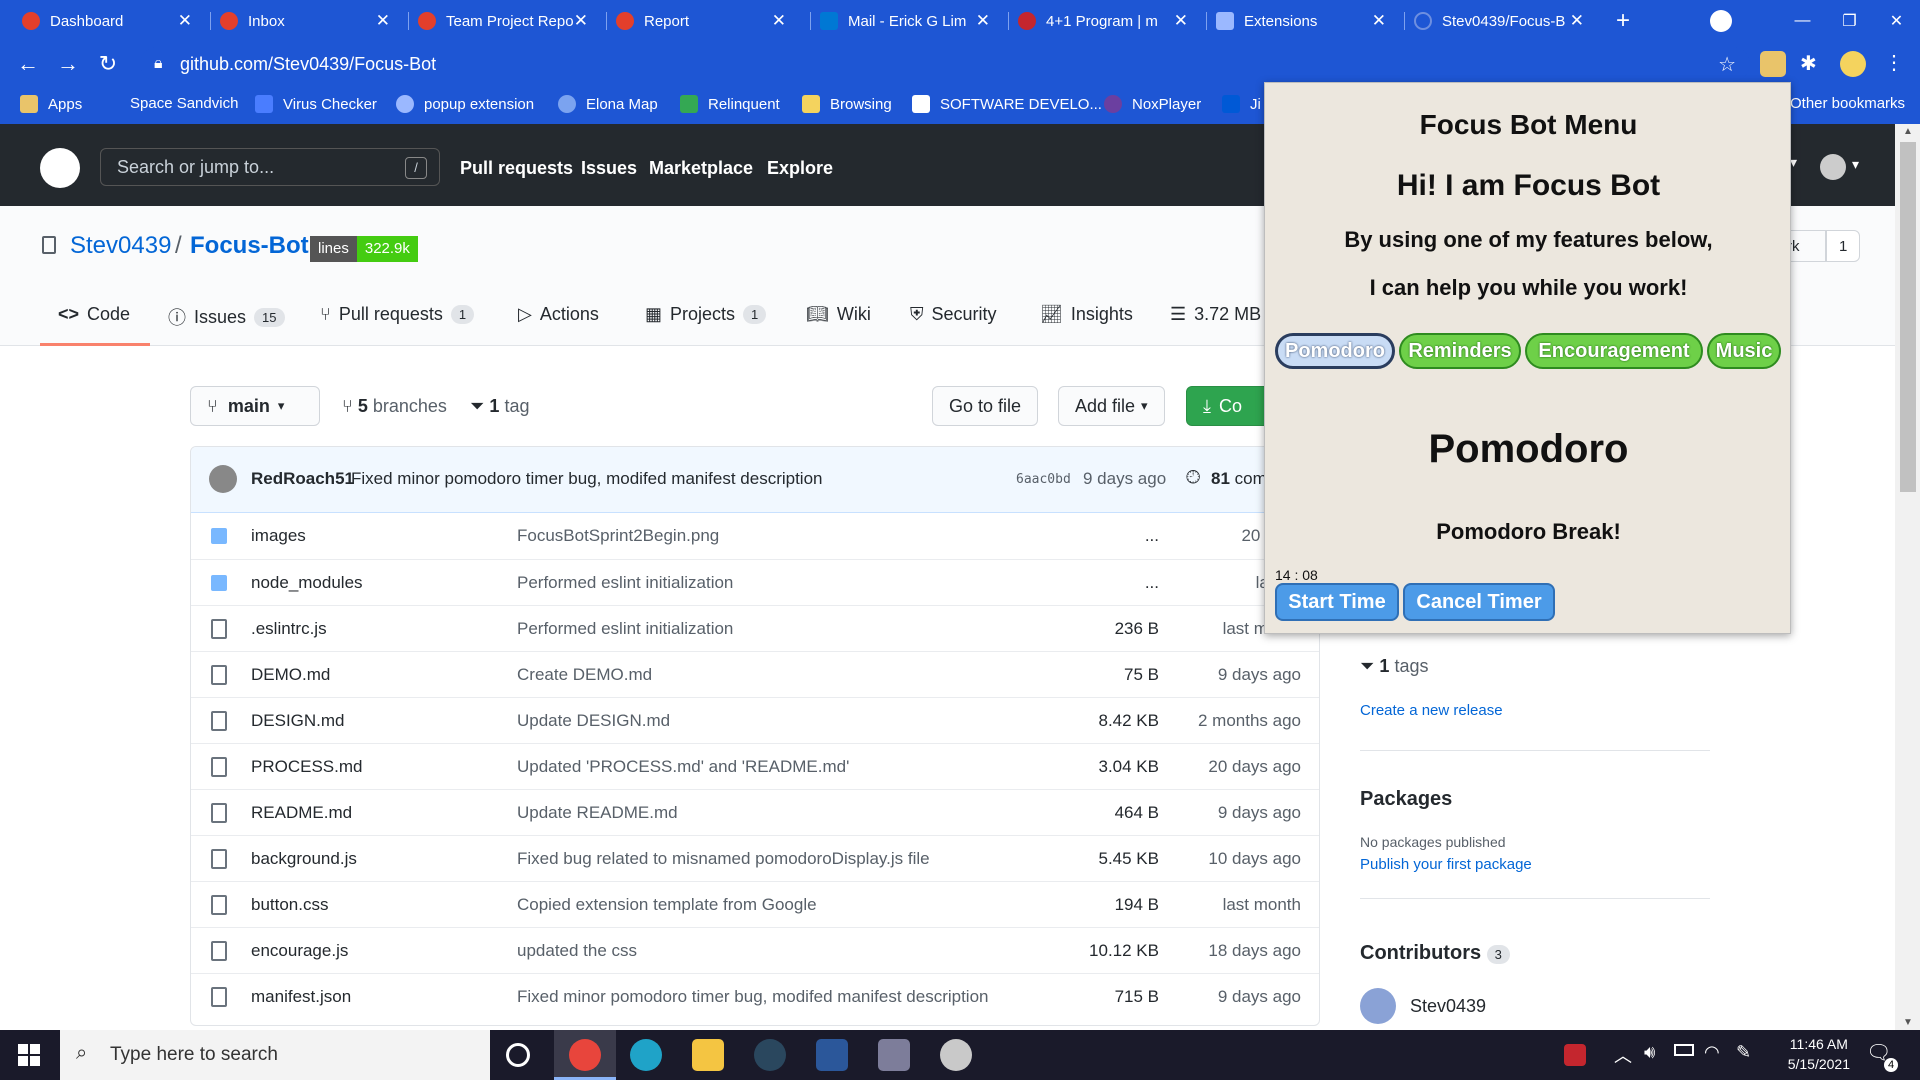 This screenshot has height=1080, width=1920. I want to click on nav-pull-requests: Pull requests, so click(516, 168).